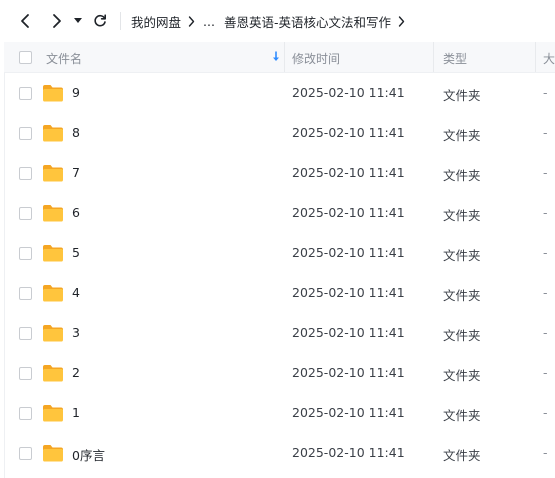  Describe the element at coordinates (76, 372) in the screenshot. I see `file-name: 2` at that location.